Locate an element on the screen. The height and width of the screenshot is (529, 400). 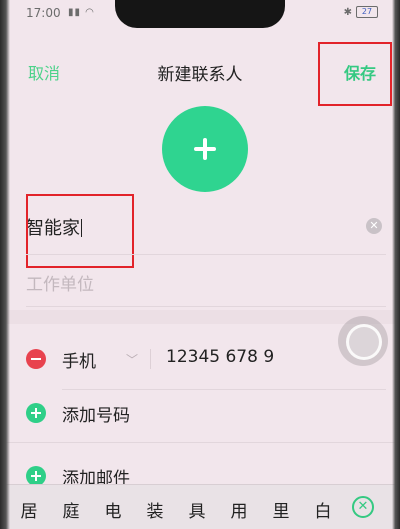
assistive-touch-button is located at coordinates (363, 341).